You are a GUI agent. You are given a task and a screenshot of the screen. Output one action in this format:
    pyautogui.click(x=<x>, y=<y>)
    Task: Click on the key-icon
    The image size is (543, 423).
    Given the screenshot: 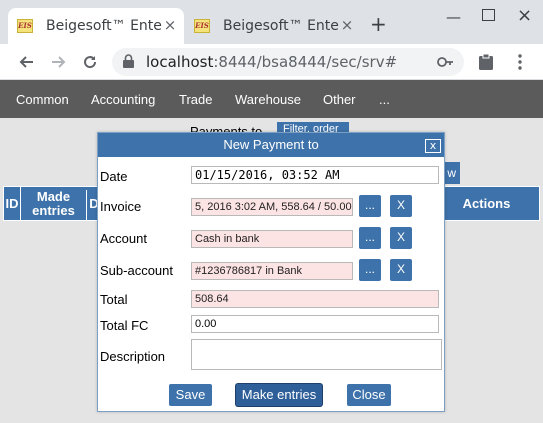 What is the action you would take?
    pyautogui.click(x=445, y=62)
    